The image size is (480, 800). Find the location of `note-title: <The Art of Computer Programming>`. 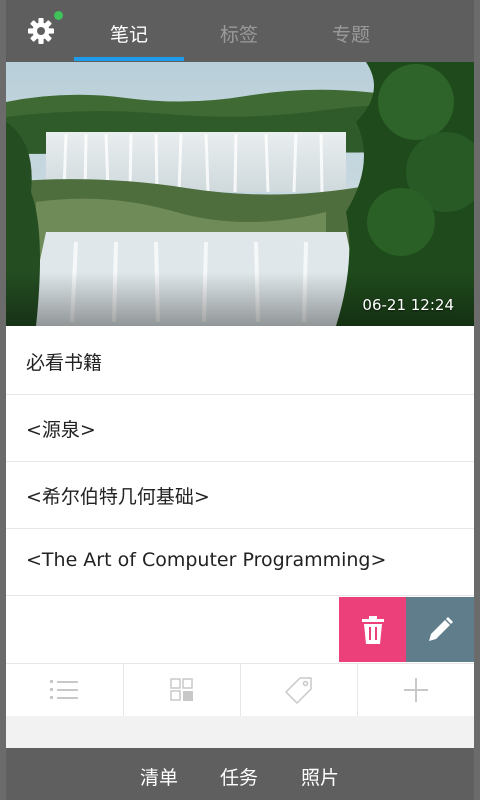

note-title: <The Art of Computer Programming> is located at coordinates (206, 560).